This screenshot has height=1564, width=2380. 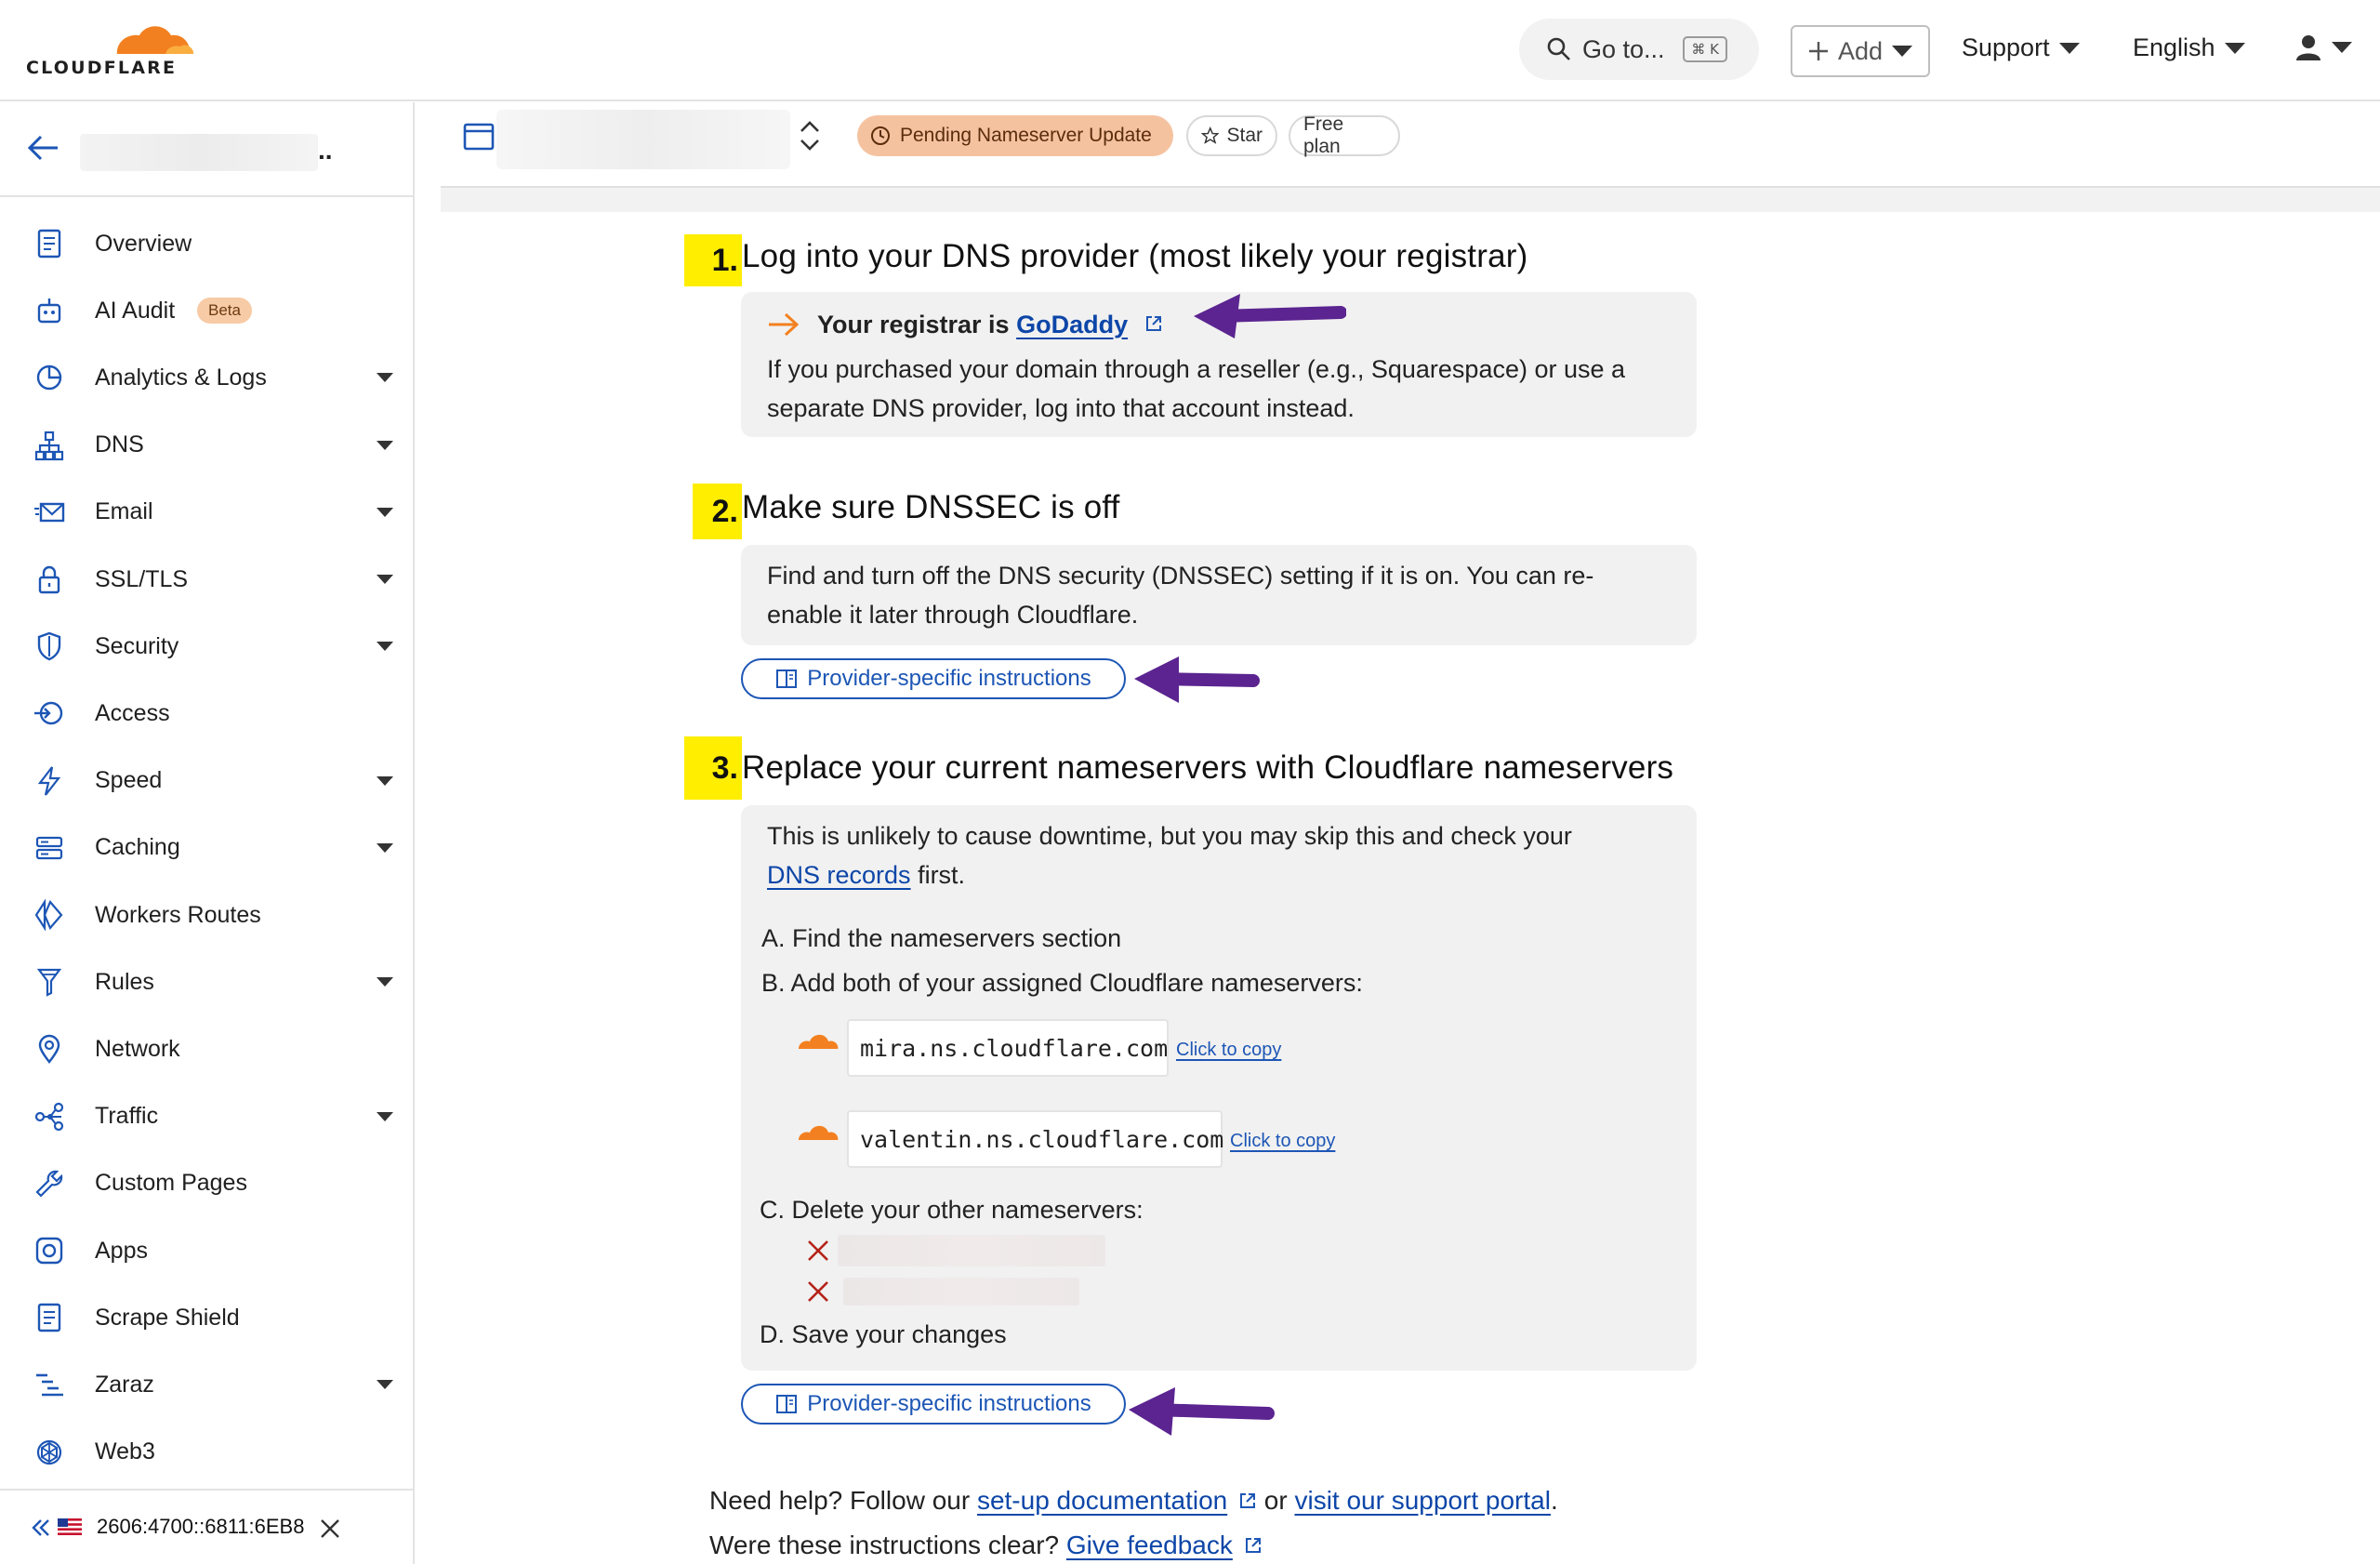 What do you see at coordinates (201, 1527) in the screenshot?
I see `ip-address: 2606:4700::6811:6EB8` at bounding box center [201, 1527].